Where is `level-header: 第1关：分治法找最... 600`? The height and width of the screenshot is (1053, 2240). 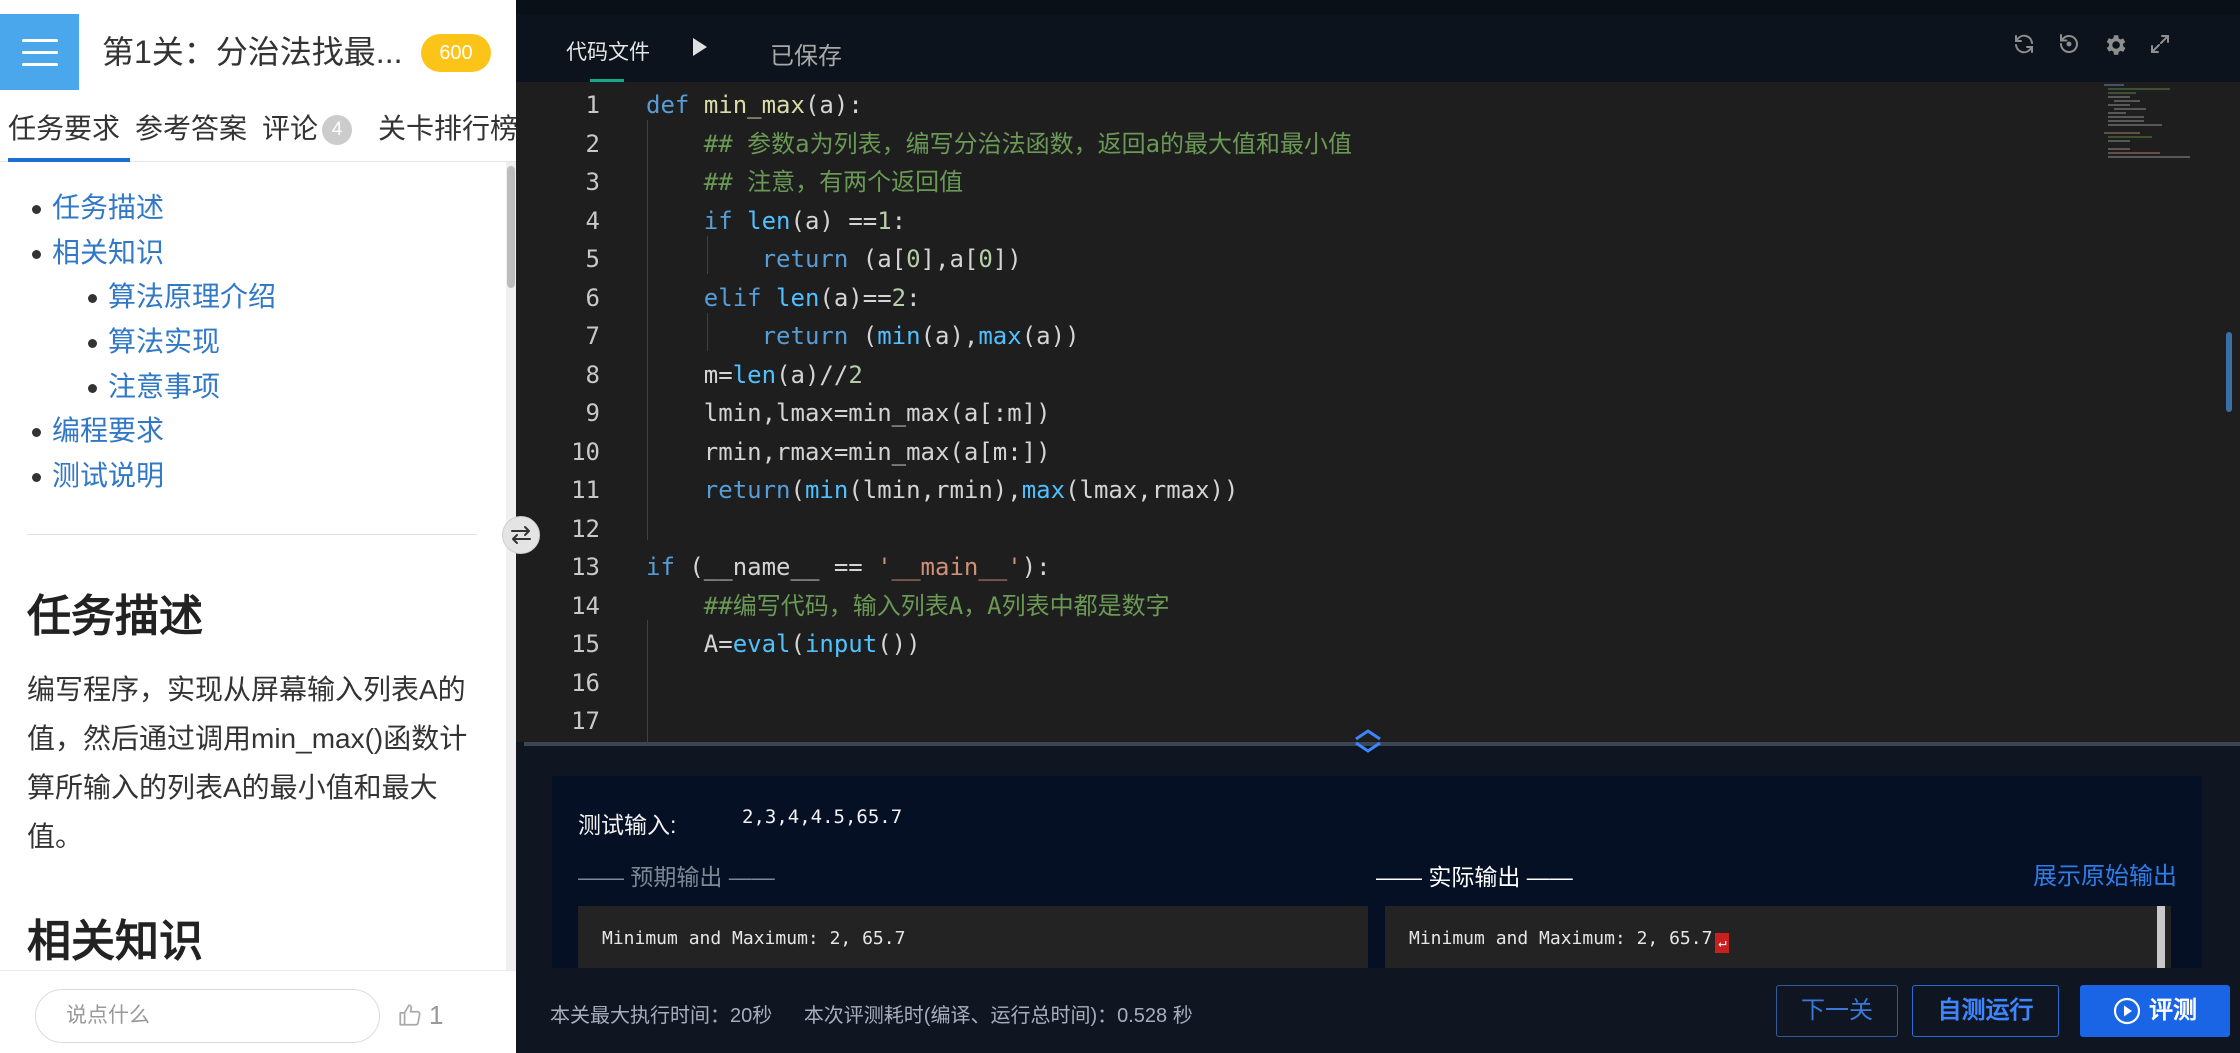
level-header: 第1关：分治法找最... 600 is located at coordinates (258, 52).